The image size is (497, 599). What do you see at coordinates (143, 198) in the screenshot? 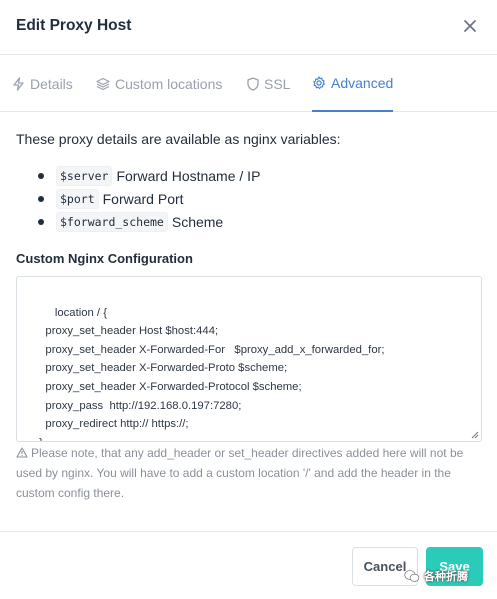
I see `variable-description: Forward Port` at bounding box center [143, 198].